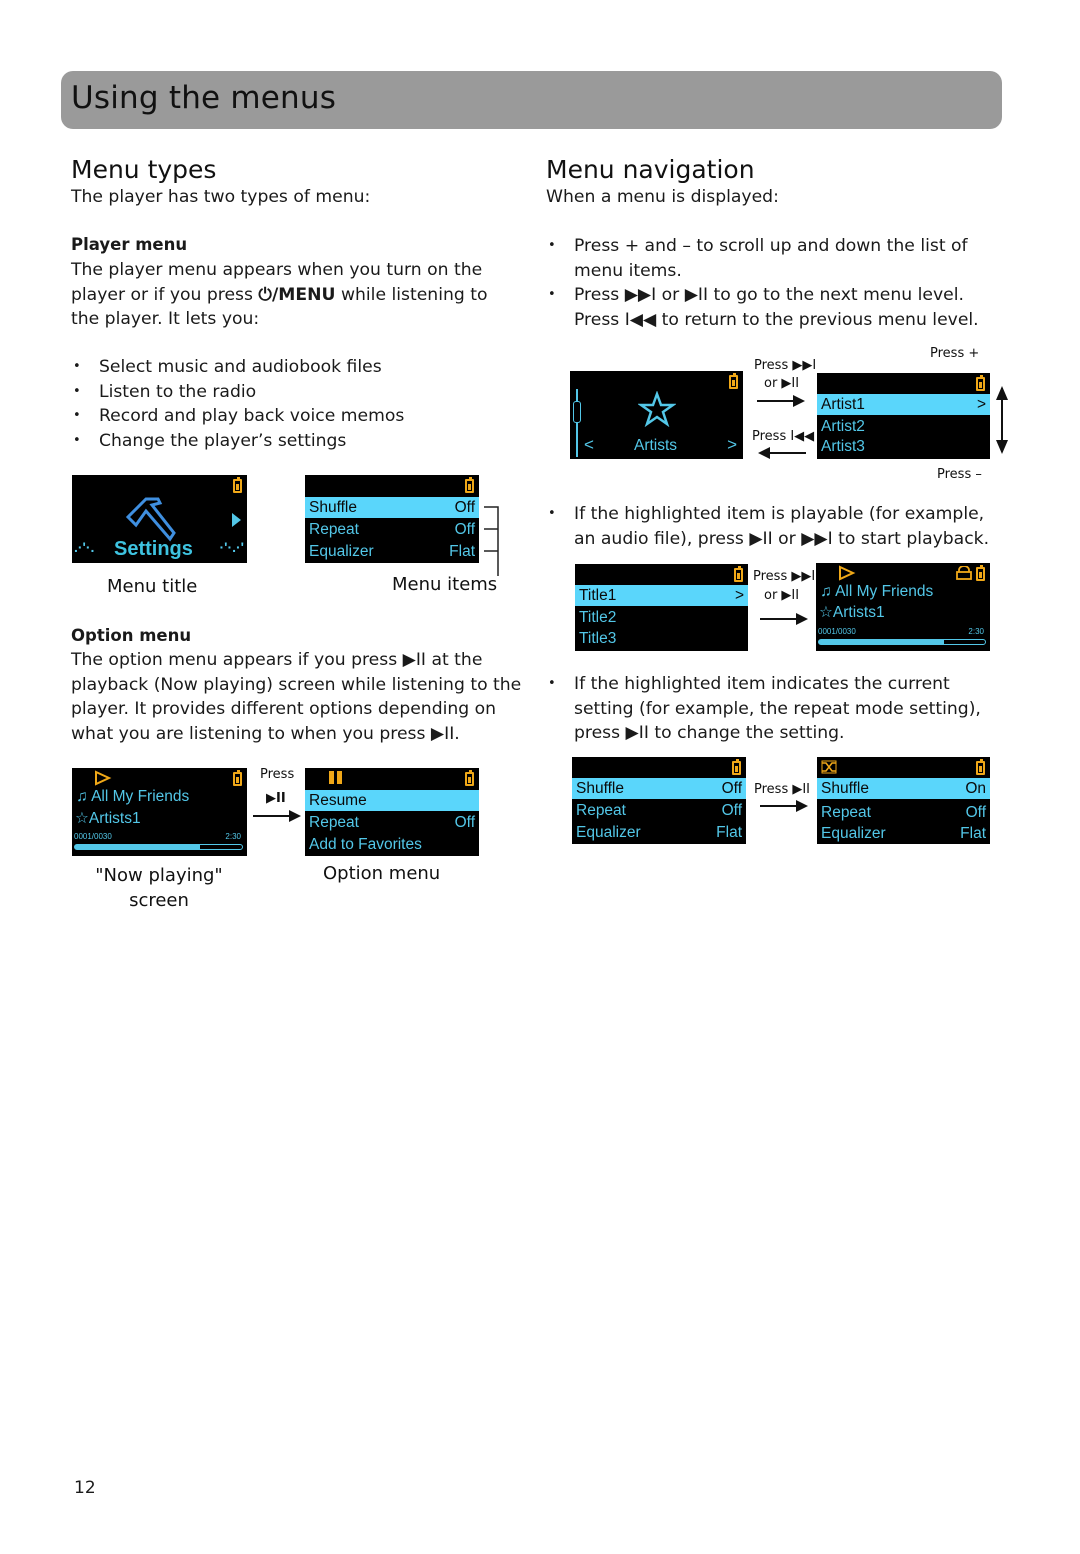 The height and width of the screenshot is (1554, 1080). I want to click on caption-line: screen, so click(159, 900).